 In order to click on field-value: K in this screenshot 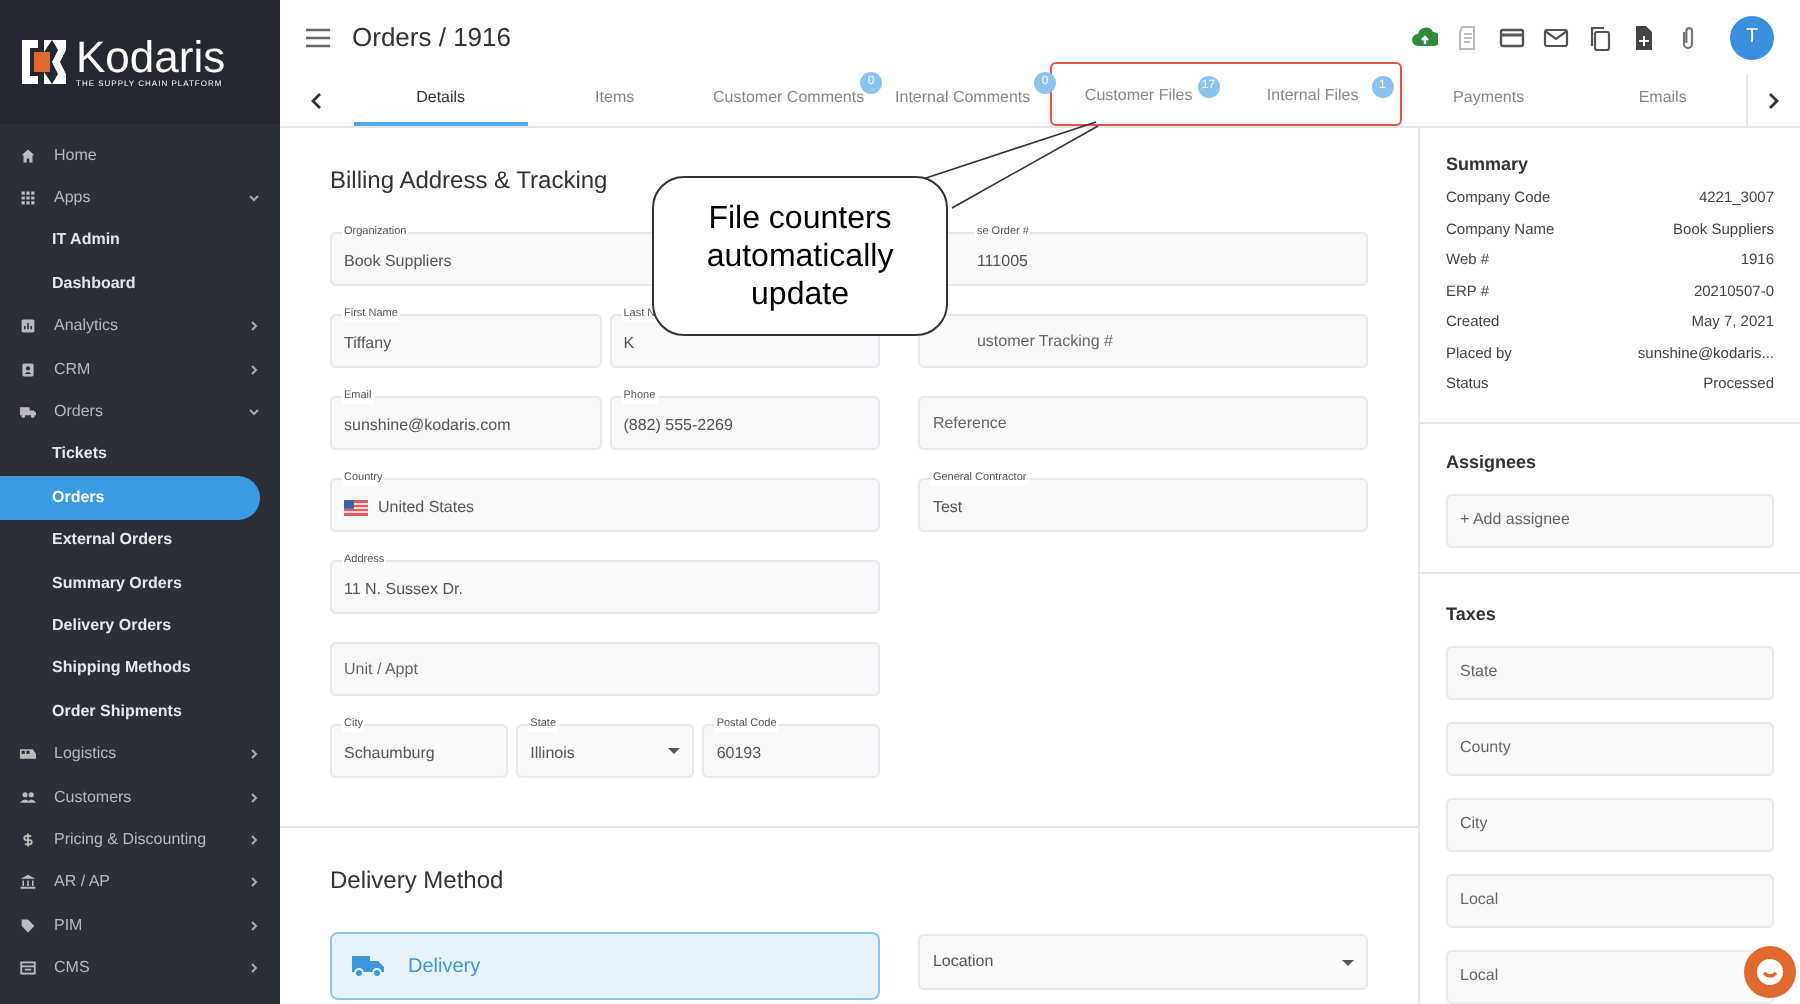, I will do `click(629, 343)`.